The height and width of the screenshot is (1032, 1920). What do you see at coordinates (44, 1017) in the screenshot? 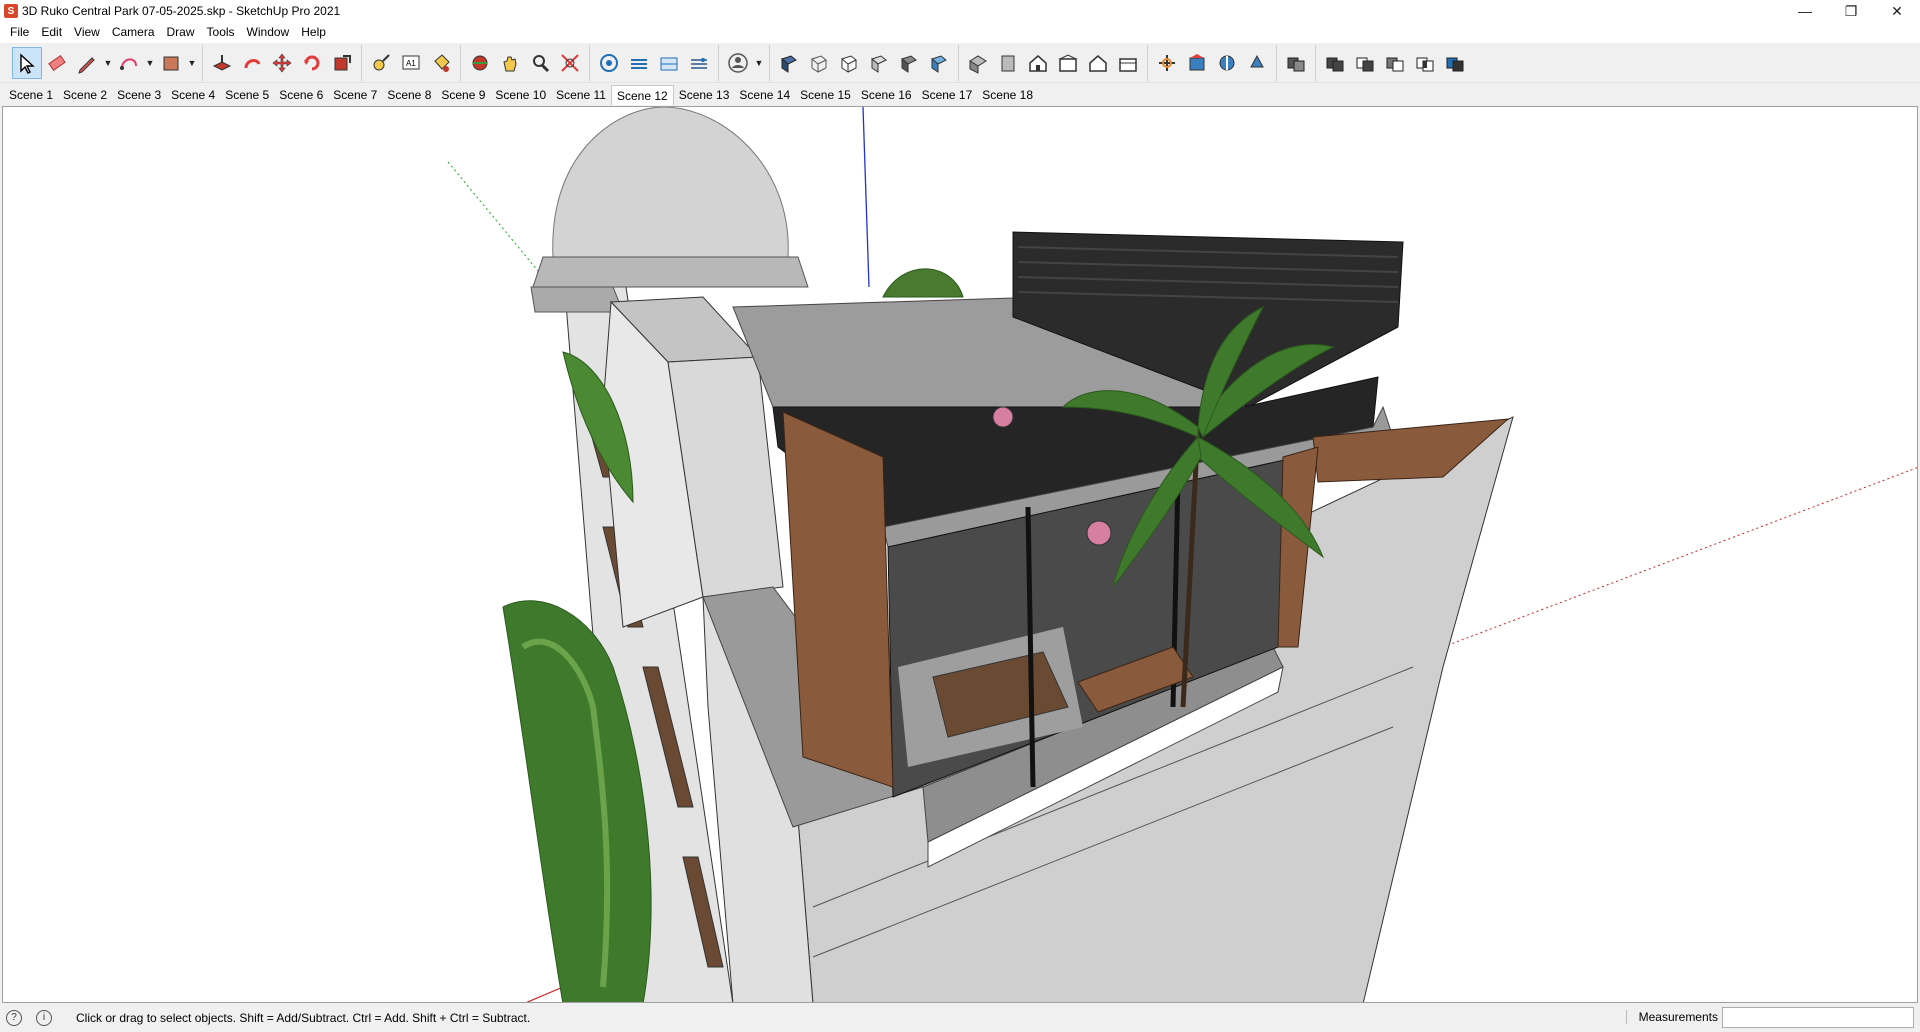
I see `info-icon: i` at bounding box center [44, 1017].